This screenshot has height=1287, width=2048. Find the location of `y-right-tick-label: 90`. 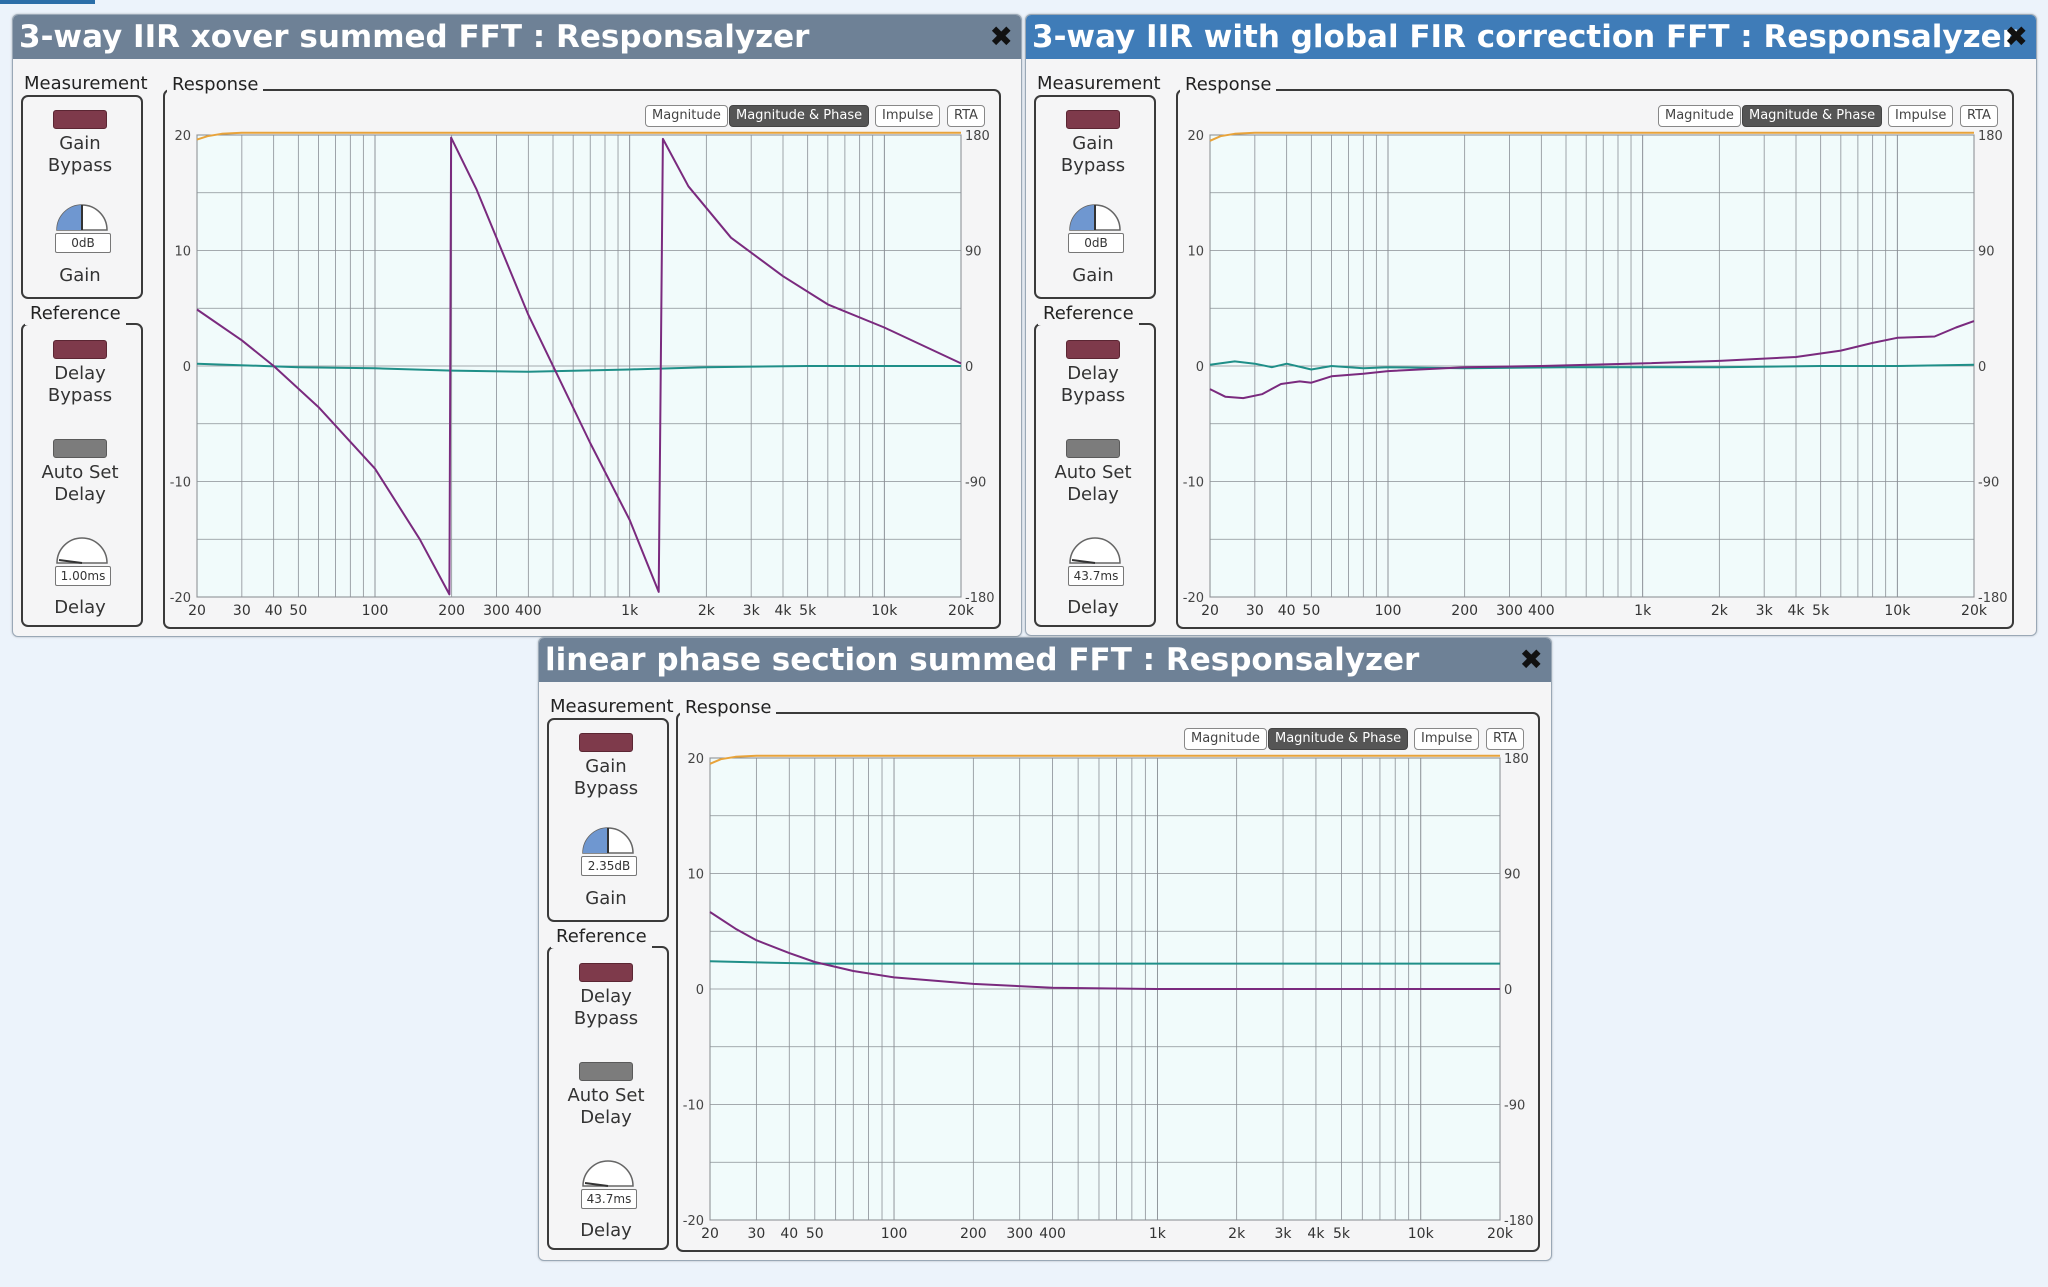

y-right-tick-label: 90 is located at coordinates (973, 252).